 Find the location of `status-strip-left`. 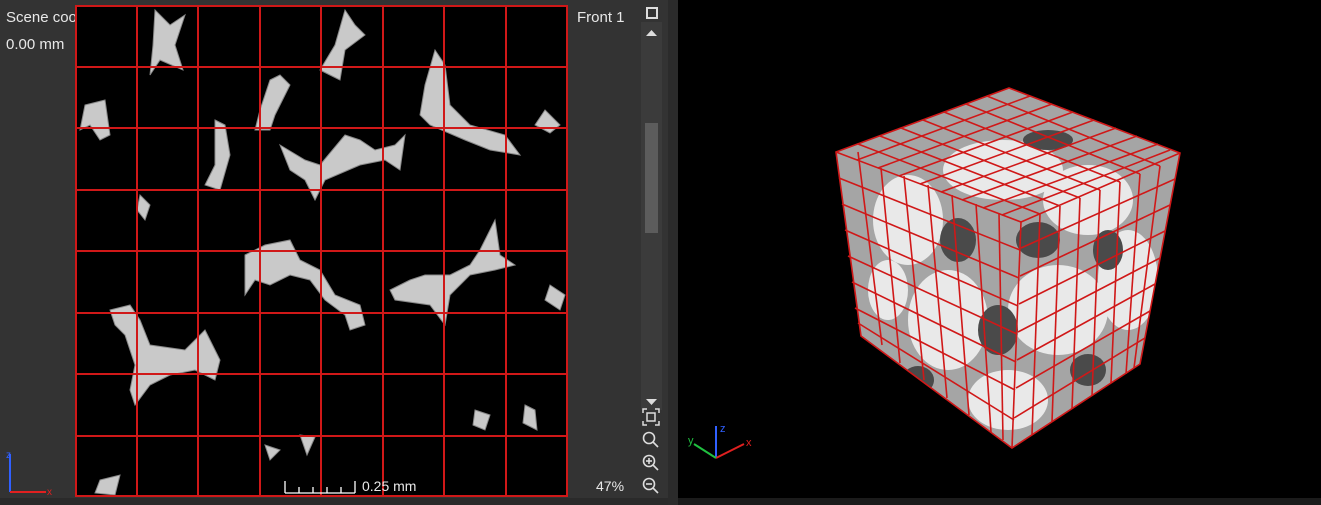

status-strip-left is located at coordinates (334, 501).